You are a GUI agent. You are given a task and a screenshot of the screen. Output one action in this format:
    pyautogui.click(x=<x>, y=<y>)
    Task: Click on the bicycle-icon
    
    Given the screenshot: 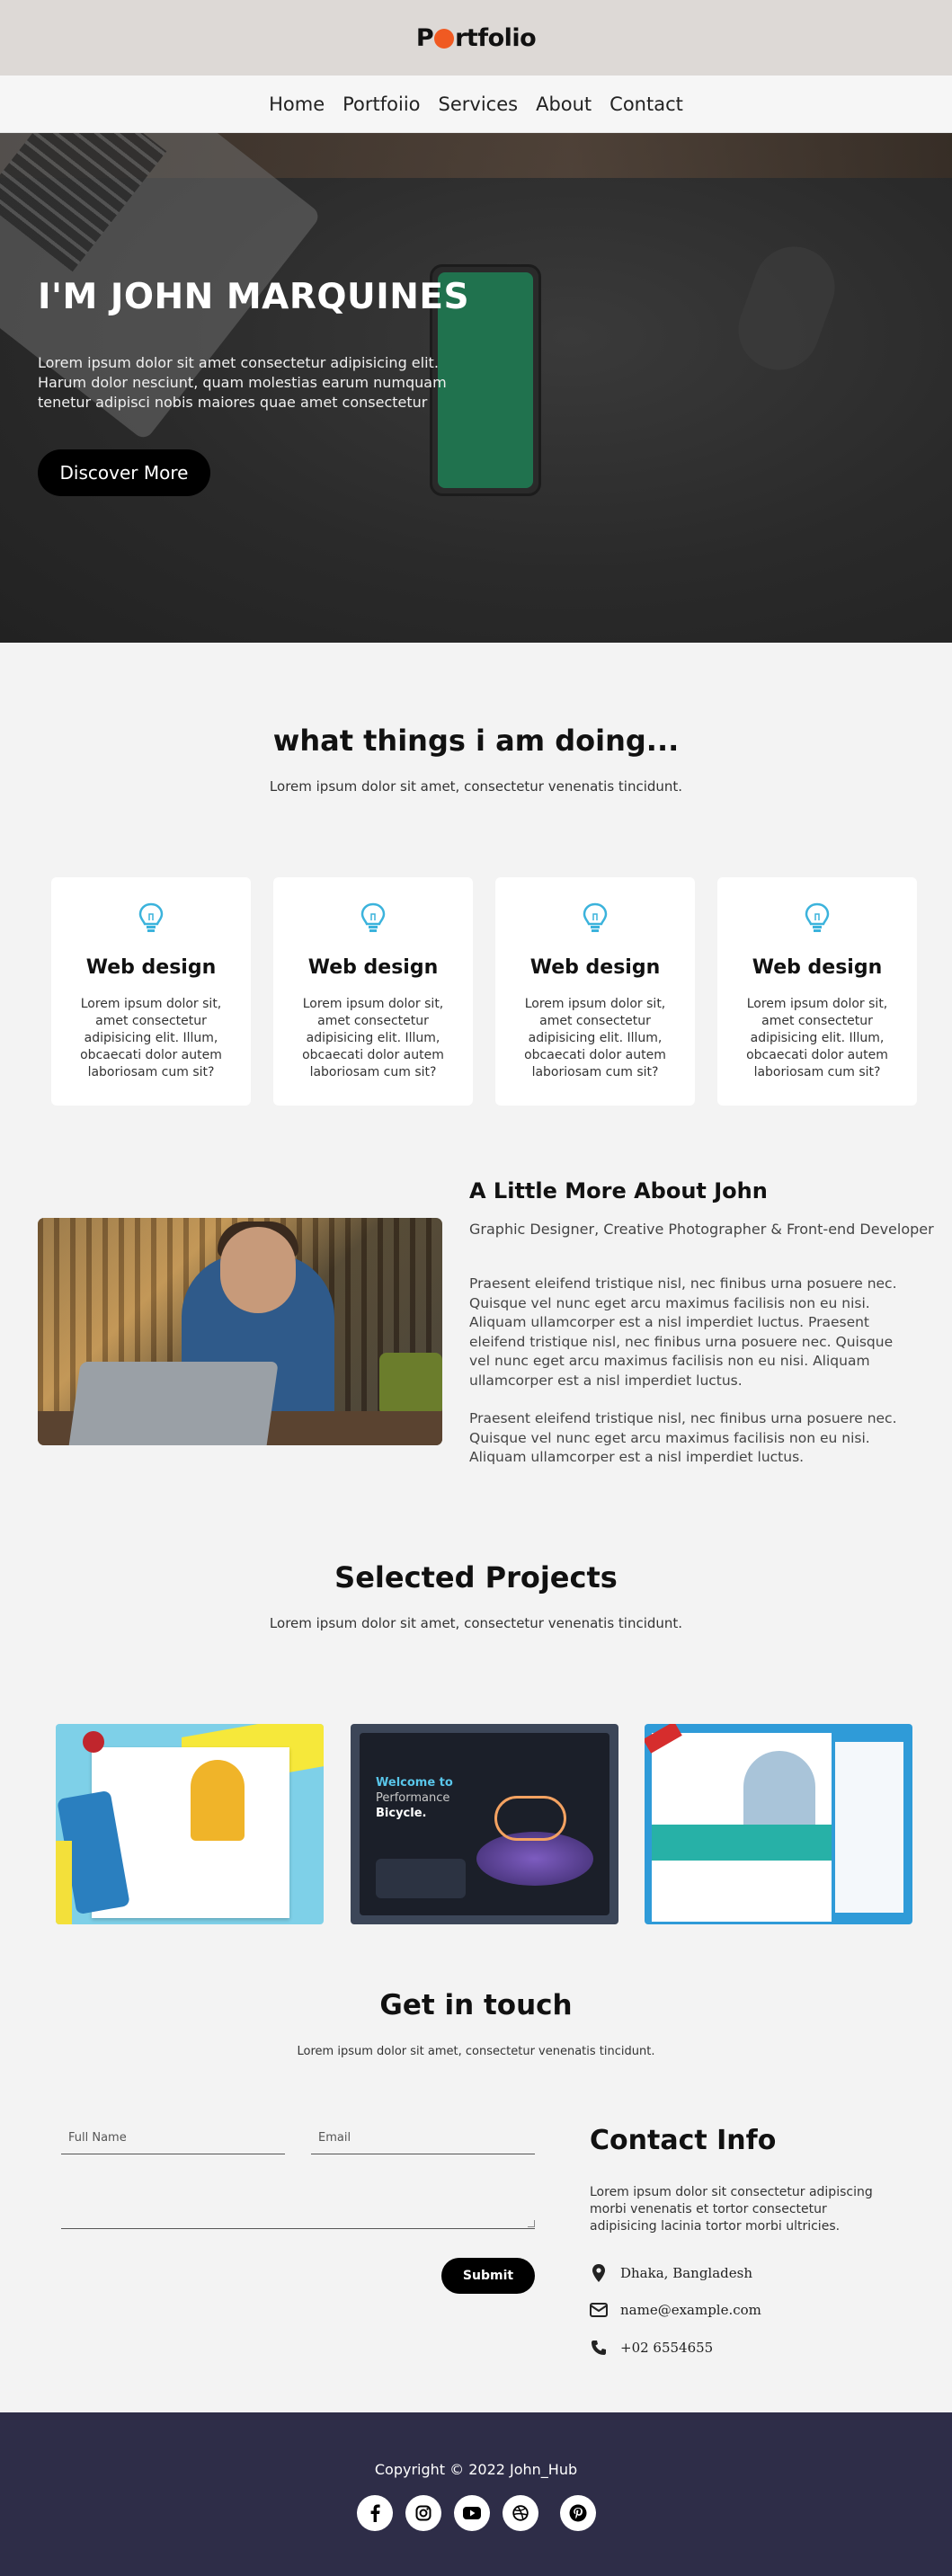 What is the action you would take?
    pyautogui.click(x=530, y=1818)
    